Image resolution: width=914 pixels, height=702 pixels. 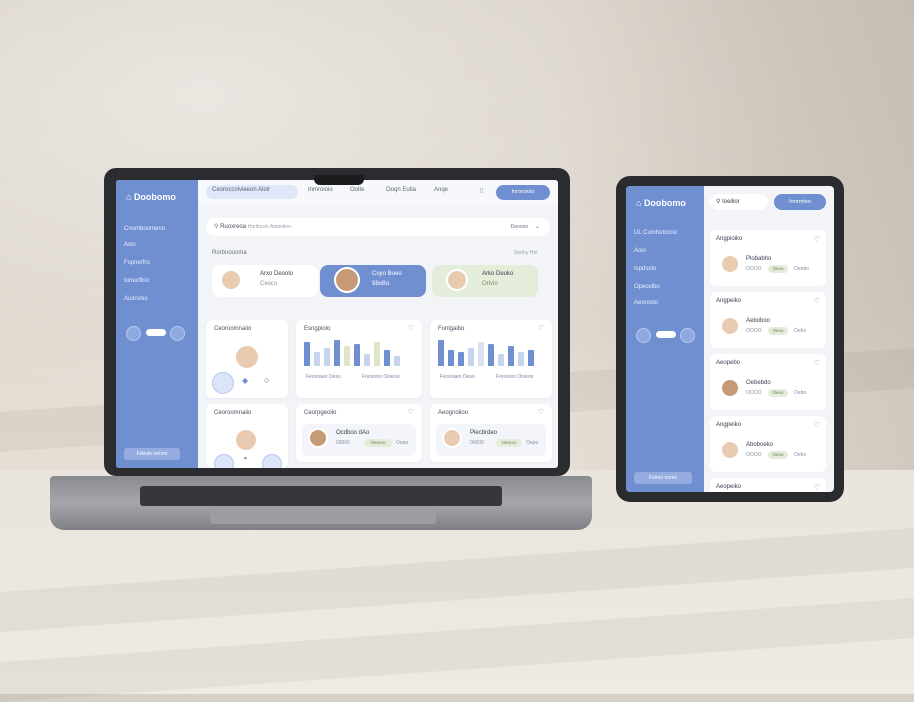 I want to click on person-card-2: Aeognolioo ♡ Plecbrdeo 00000 Oeoroo Oepo, so click(x=491, y=433).